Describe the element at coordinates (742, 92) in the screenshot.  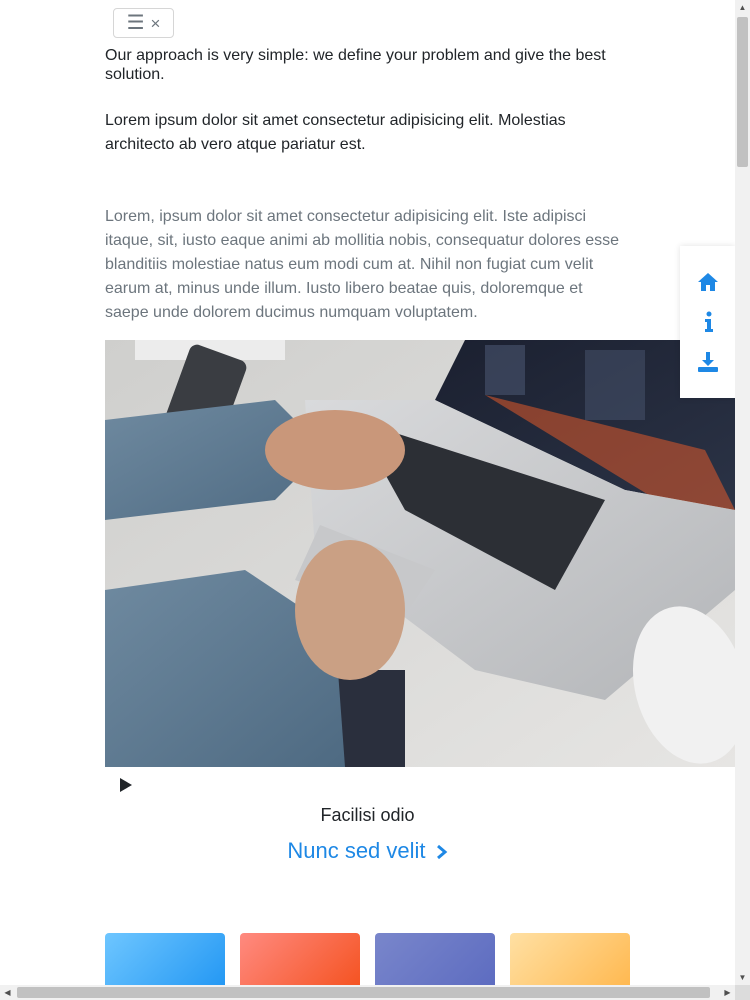
I see `vertical-scroll-thumb` at that location.